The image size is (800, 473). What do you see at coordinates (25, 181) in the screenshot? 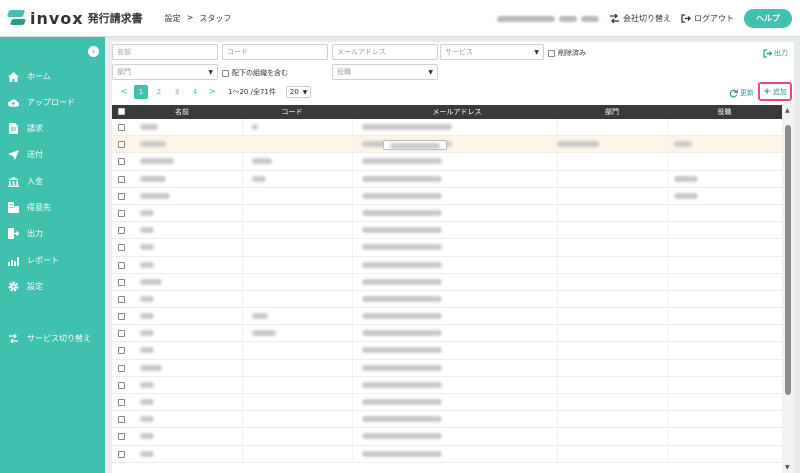
I see `sidebar-item-payment: 入金` at bounding box center [25, 181].